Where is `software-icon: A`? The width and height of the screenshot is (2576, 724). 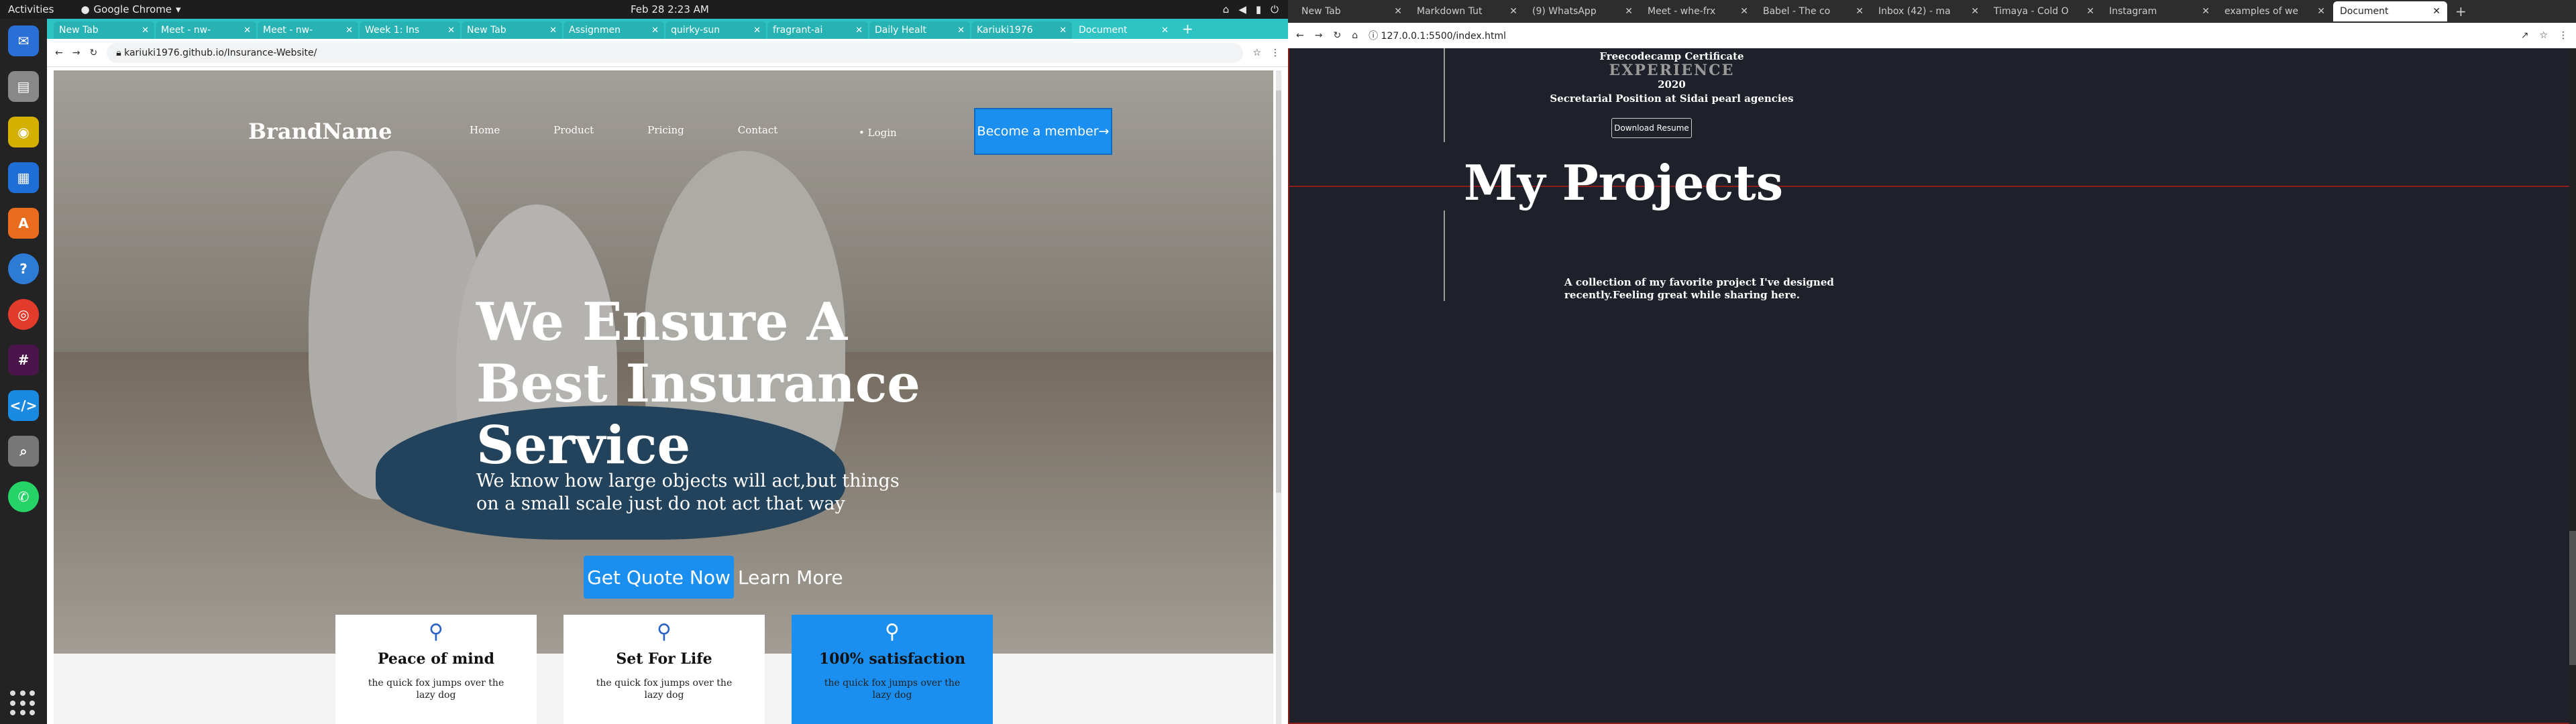 software-icon: A is located at coordinates (23, 223).